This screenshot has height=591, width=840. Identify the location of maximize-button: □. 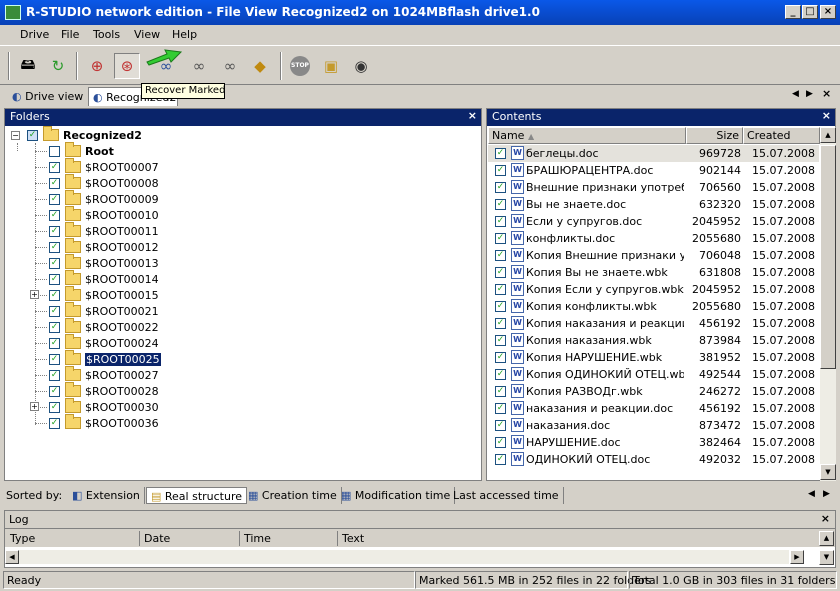
(810, 12).